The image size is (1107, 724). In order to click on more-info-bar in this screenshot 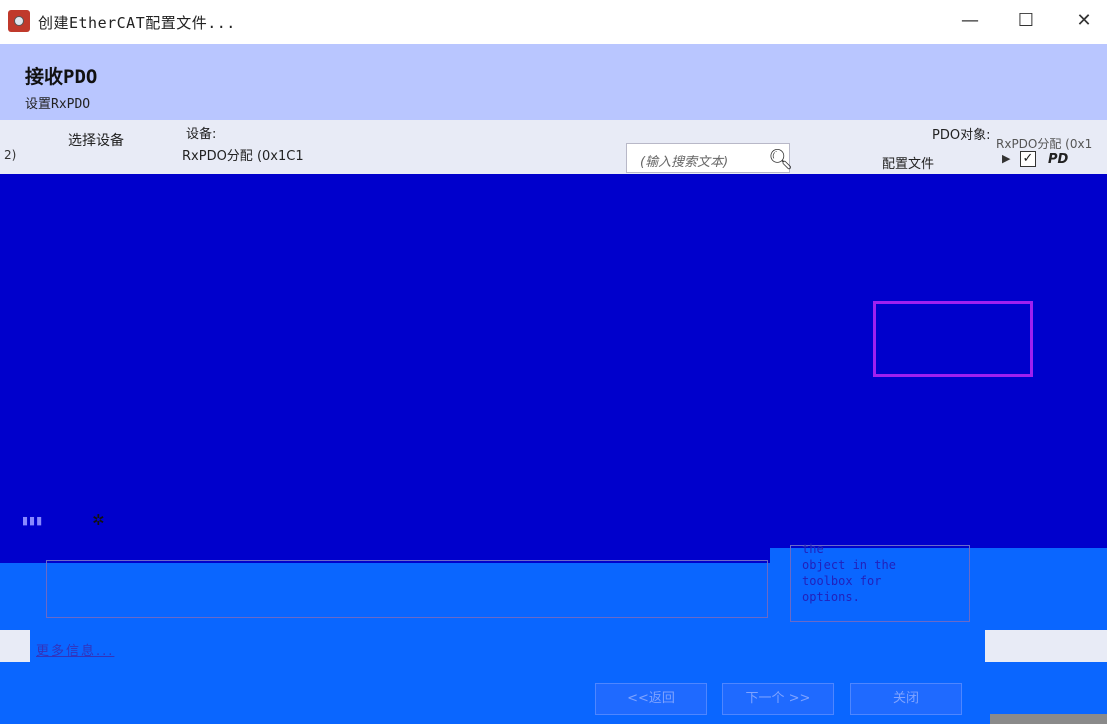, I will do `click(507, 646)`.